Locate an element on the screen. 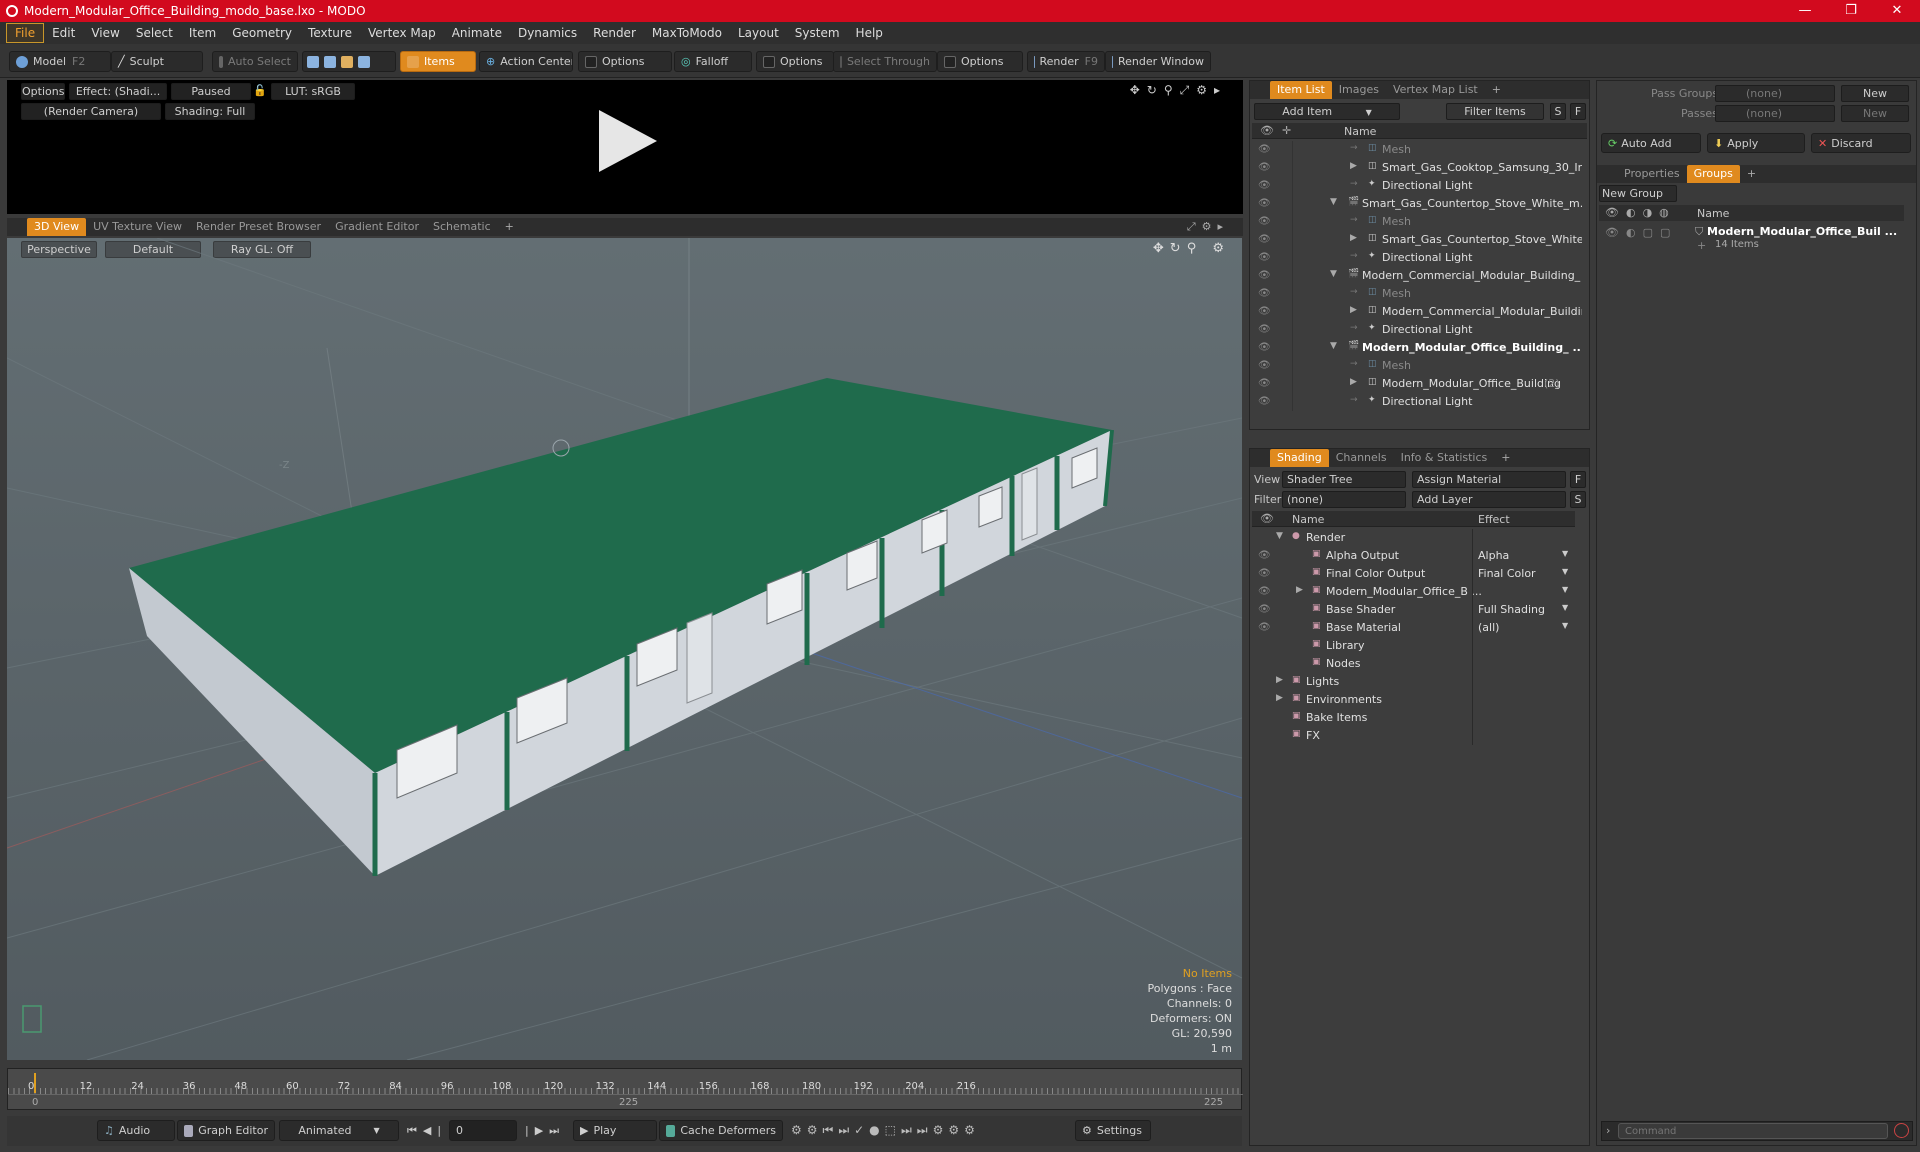 The width and height of the screenshot is (1920, 1152). shader-effect-value: Final Color is located at coordinates (1507, 573).